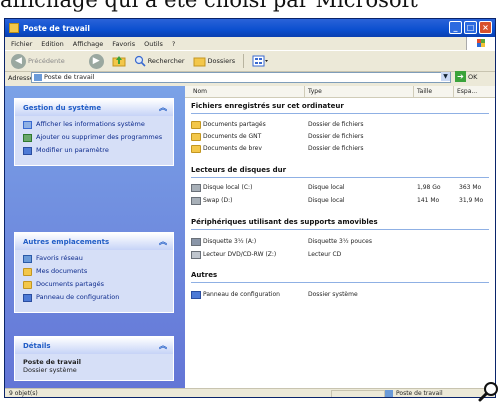 The image size is (504, 406). What do you see at coordinates (239, 170) in the screenshot?
I see `group-title: Lecteurs de disques dur` at bounding box center [239, 170].